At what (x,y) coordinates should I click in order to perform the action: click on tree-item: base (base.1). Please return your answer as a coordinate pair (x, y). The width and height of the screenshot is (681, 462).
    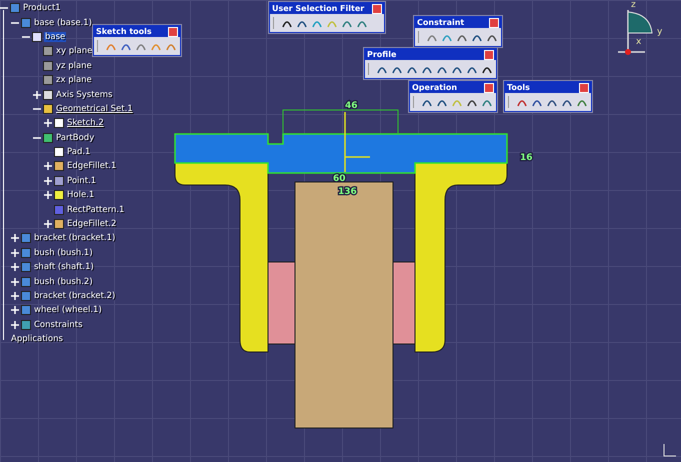
    Looking at the image, I should click on (63, 23).